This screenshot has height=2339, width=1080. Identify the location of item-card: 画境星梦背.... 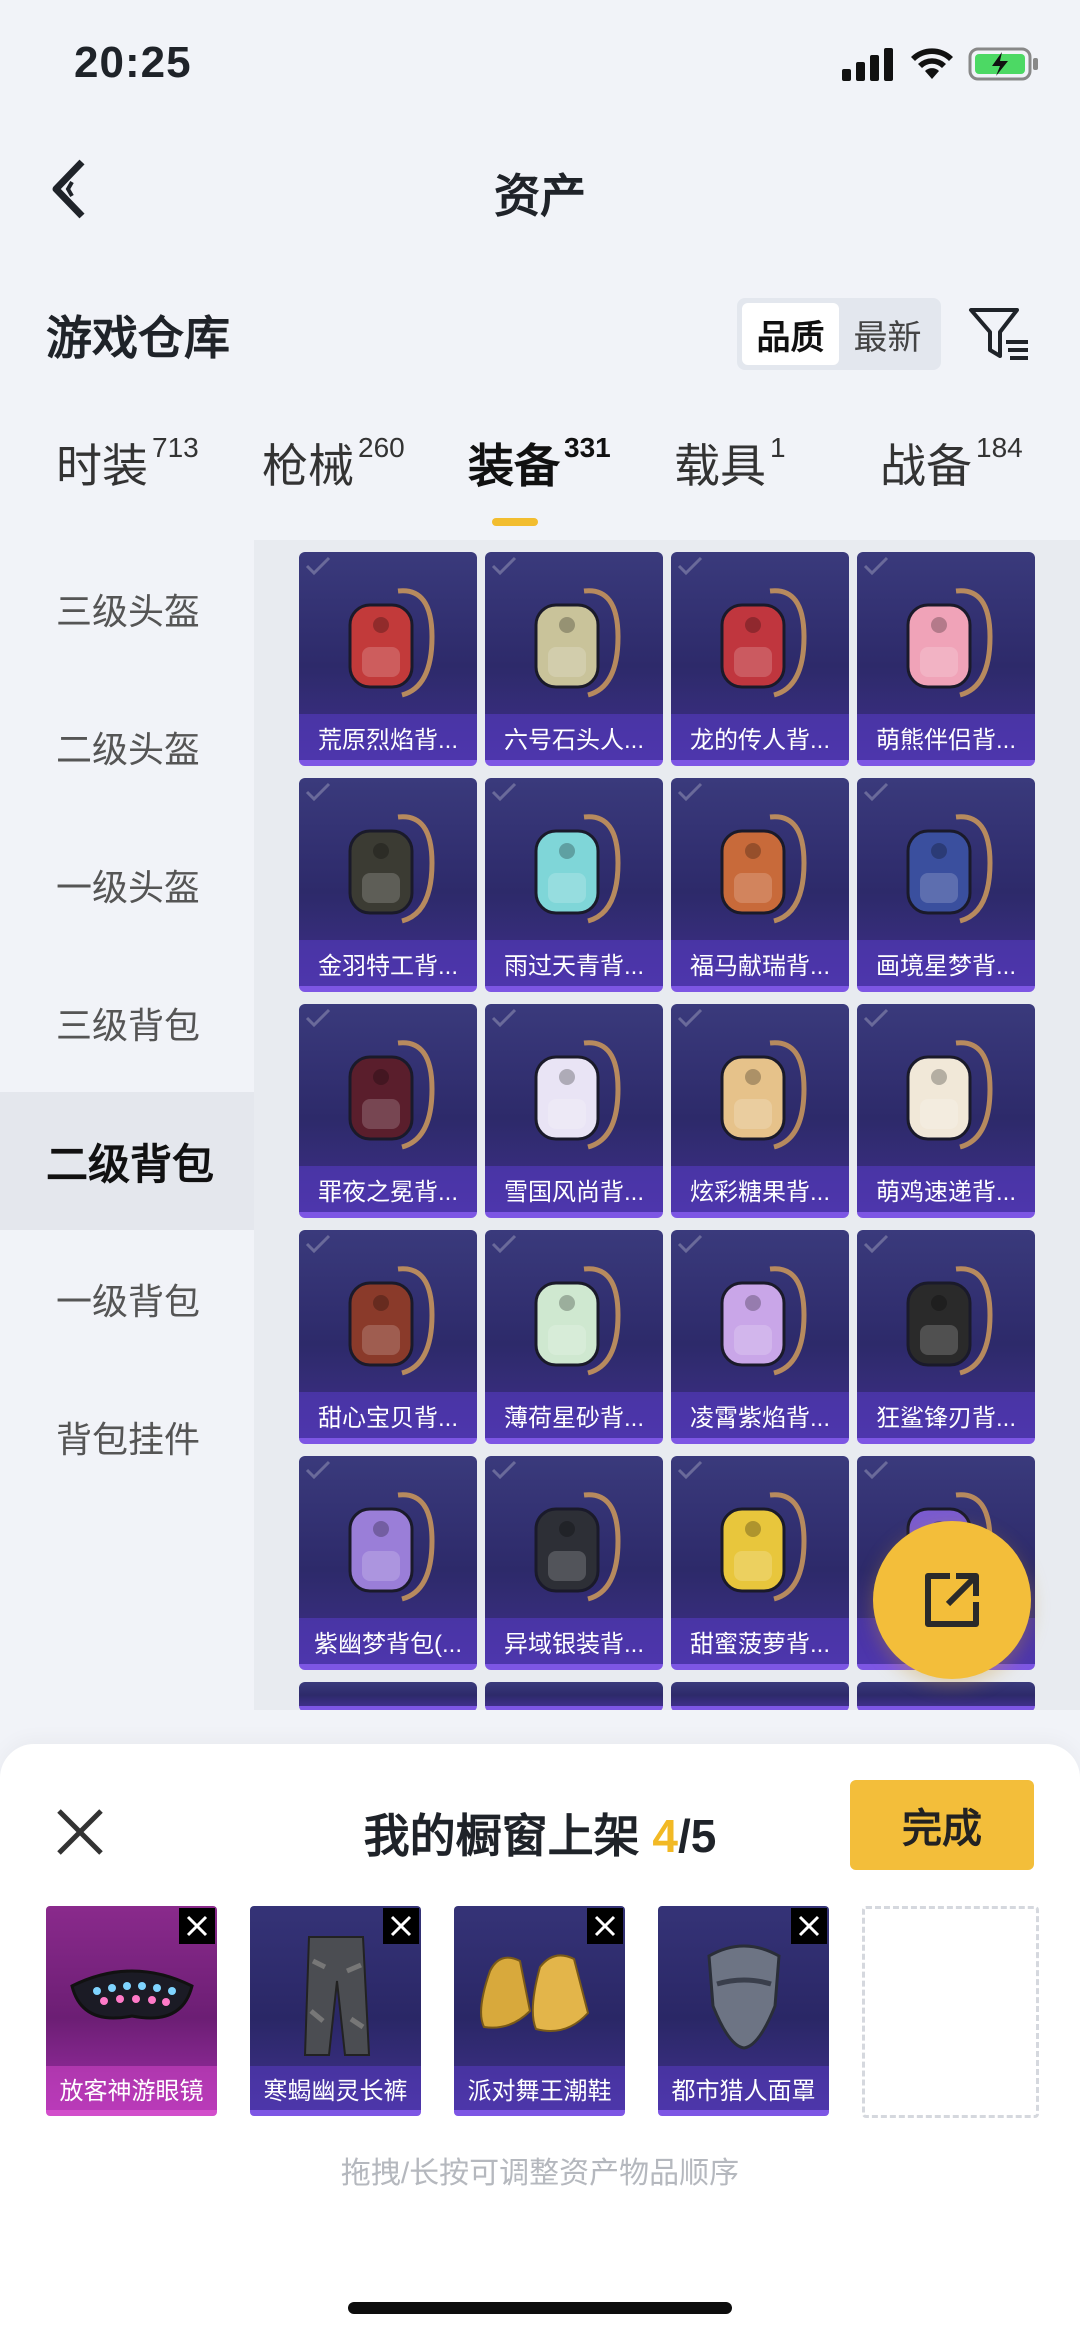
(946, 885).